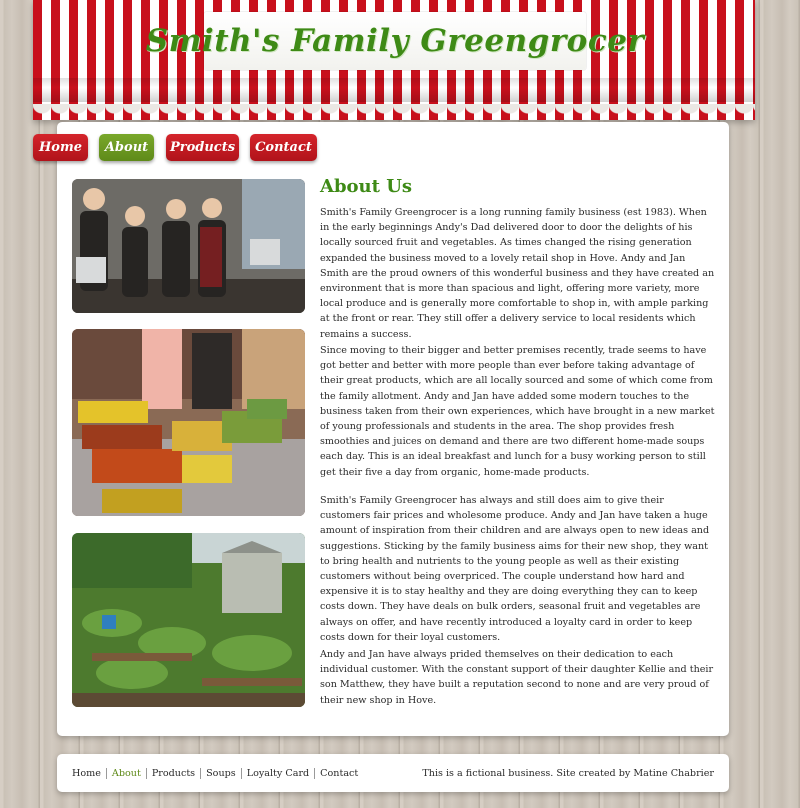  I want to click on shopfront-photo, so click(188, 422).